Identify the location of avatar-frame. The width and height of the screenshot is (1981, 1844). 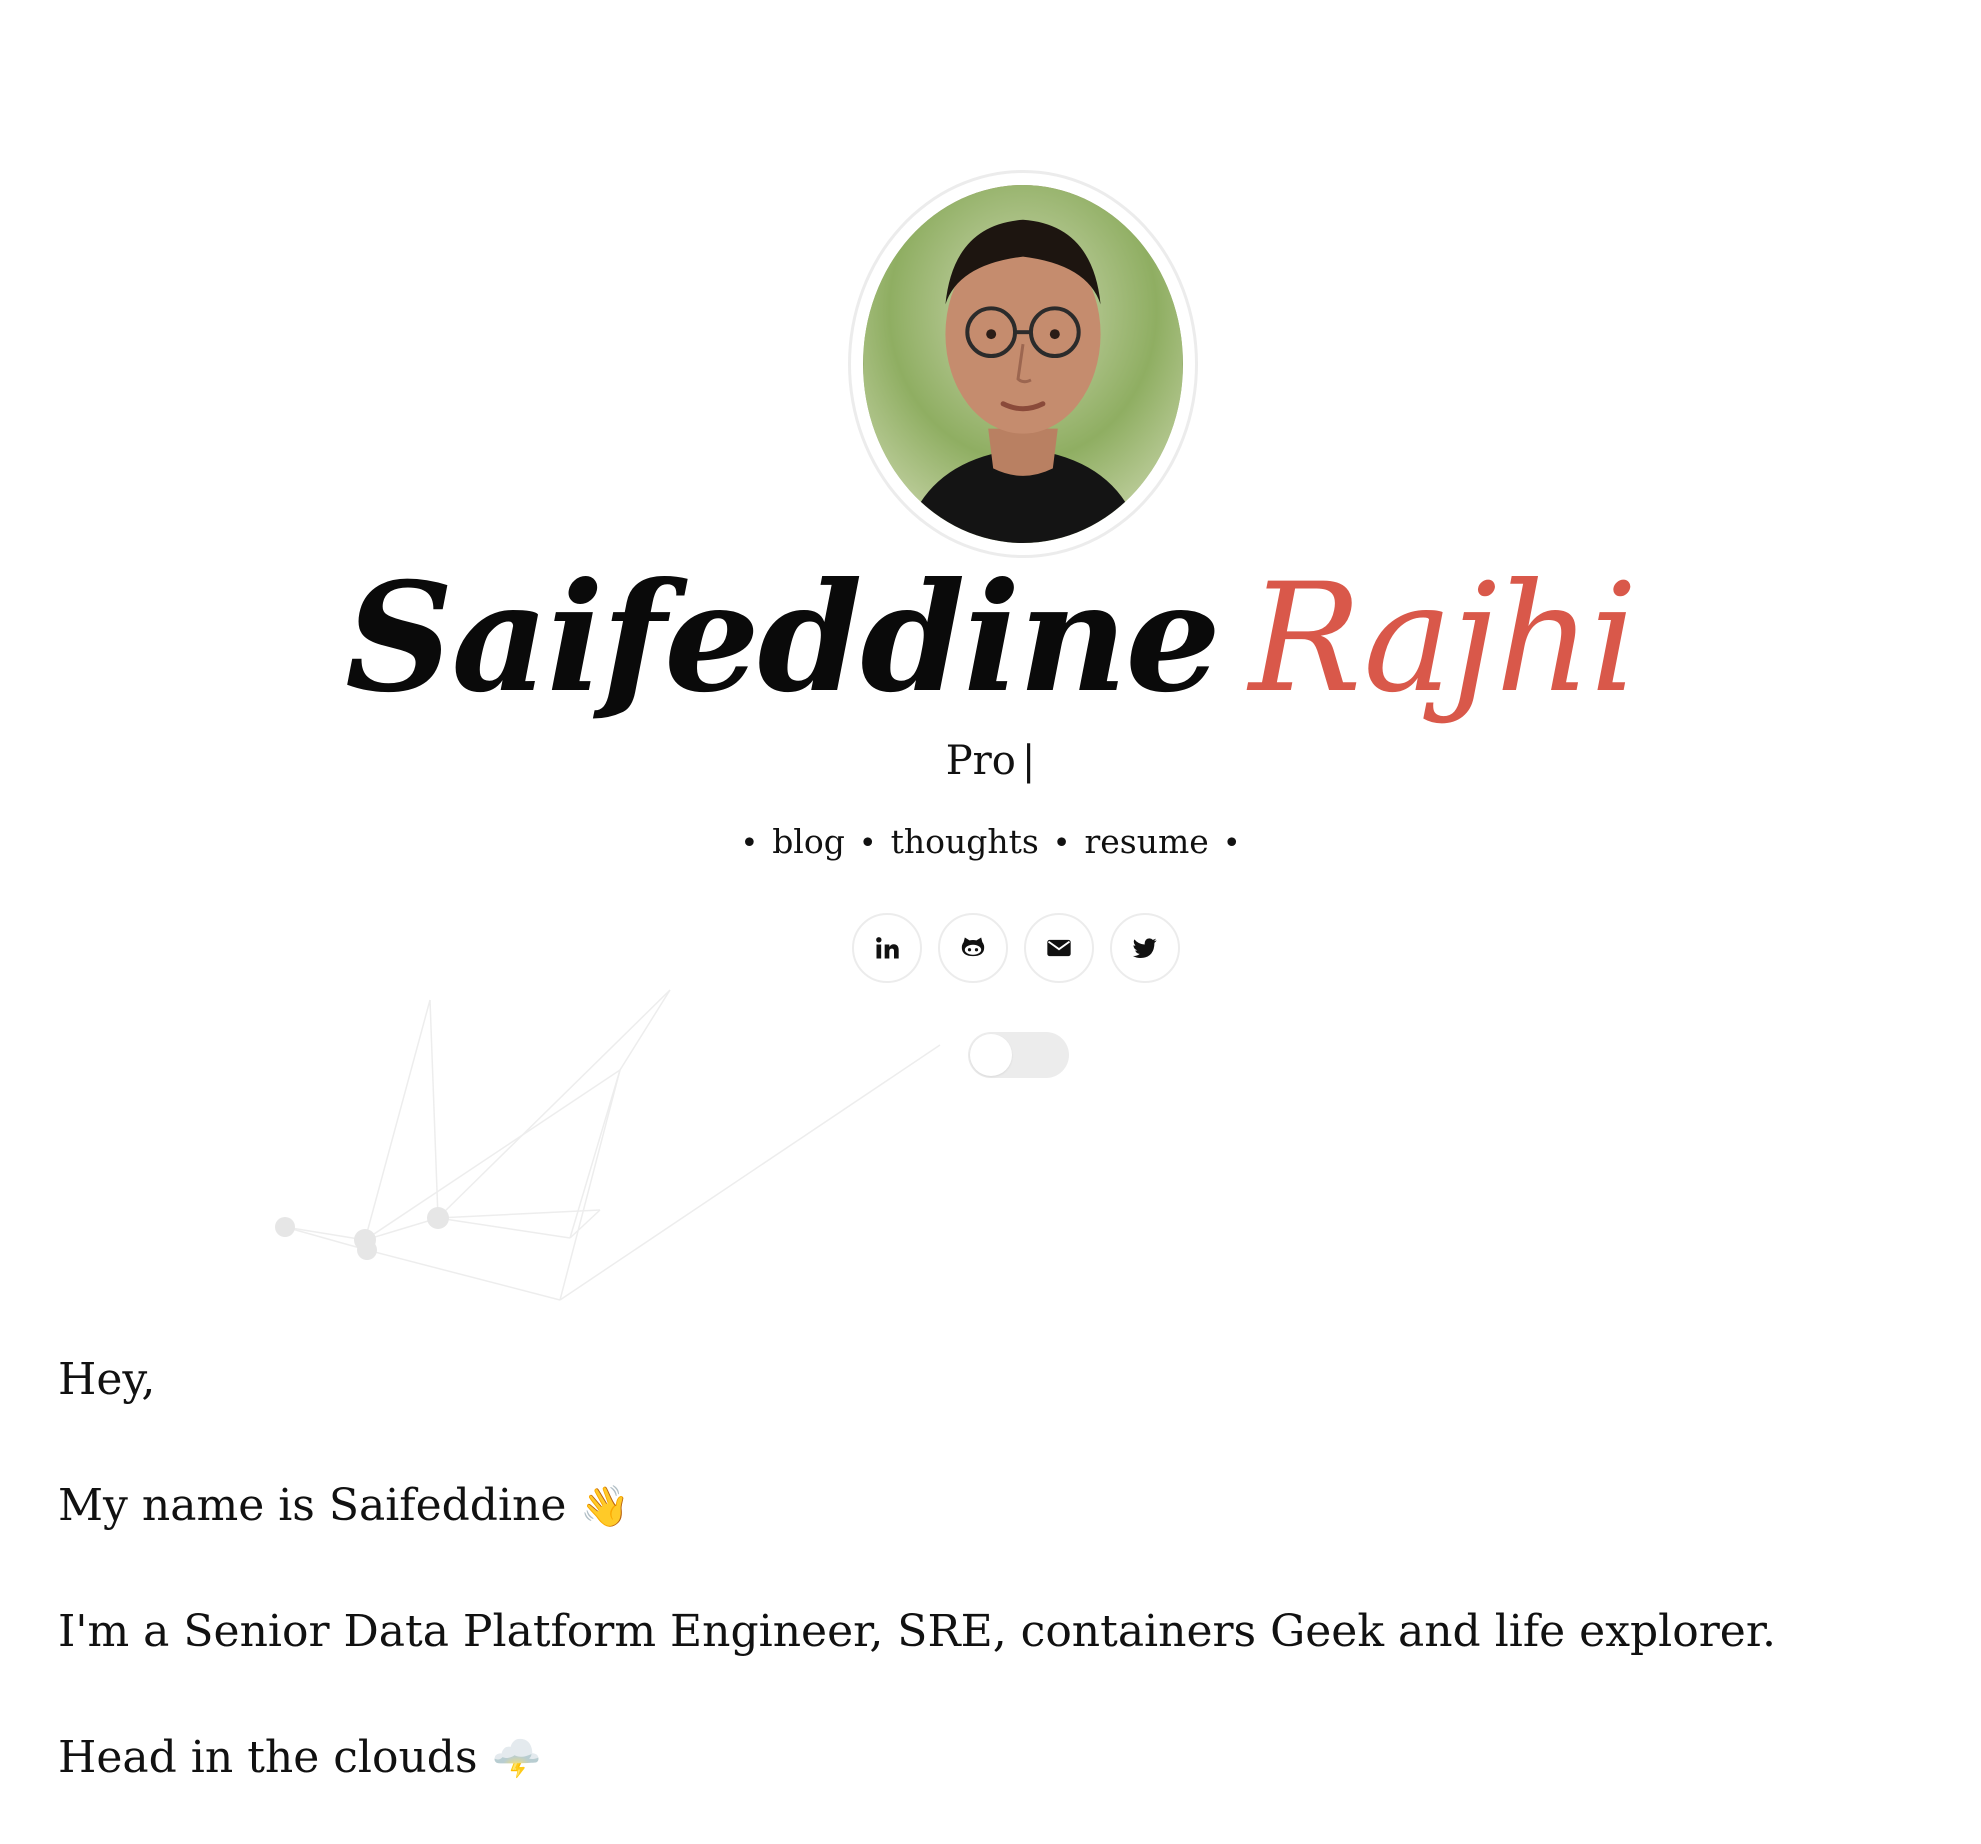
(1023, 364).